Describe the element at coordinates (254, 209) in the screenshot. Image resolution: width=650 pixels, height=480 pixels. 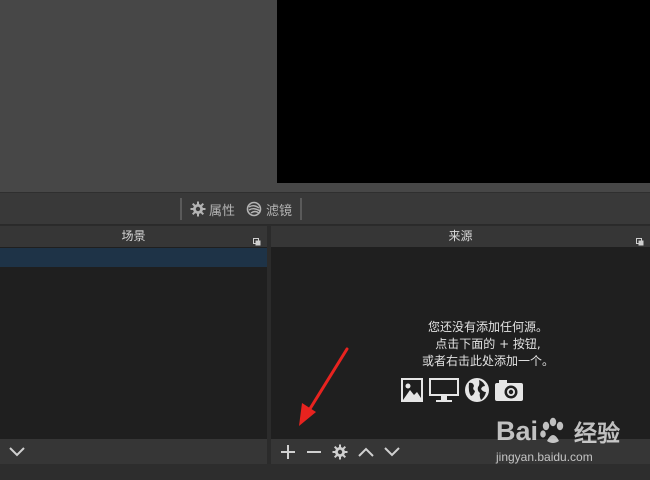
I see `filter-icon` at that location.